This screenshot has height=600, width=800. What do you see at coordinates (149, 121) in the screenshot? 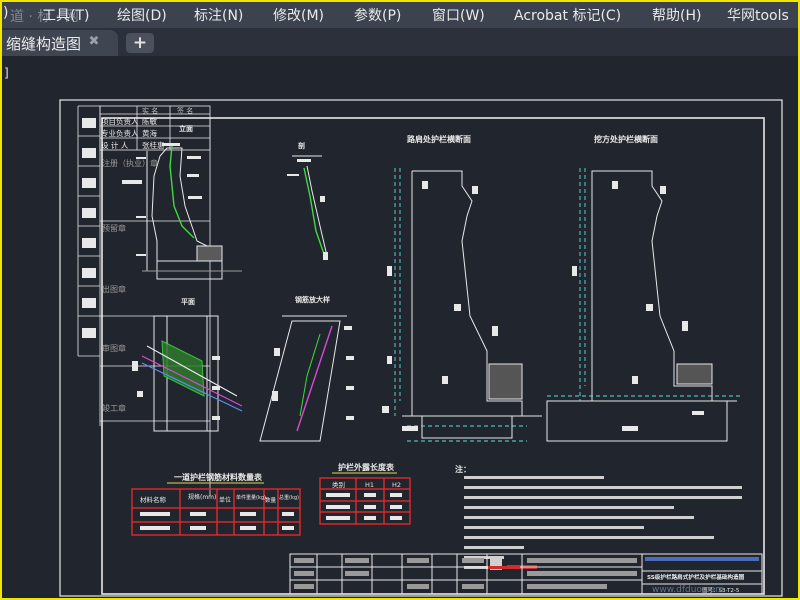
I see `sign-name-1: 陈敏` at bounding box center [149, 121].